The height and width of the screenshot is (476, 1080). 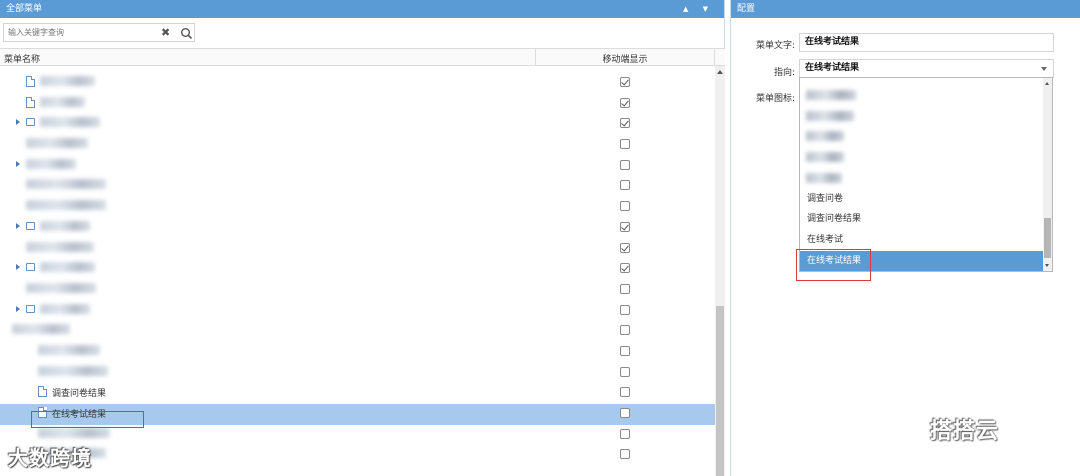 What do you see at coordinates (50, 458) in the screenshot?
I see `watermark-left: 大数跨境` at bounding box center [50, 458].